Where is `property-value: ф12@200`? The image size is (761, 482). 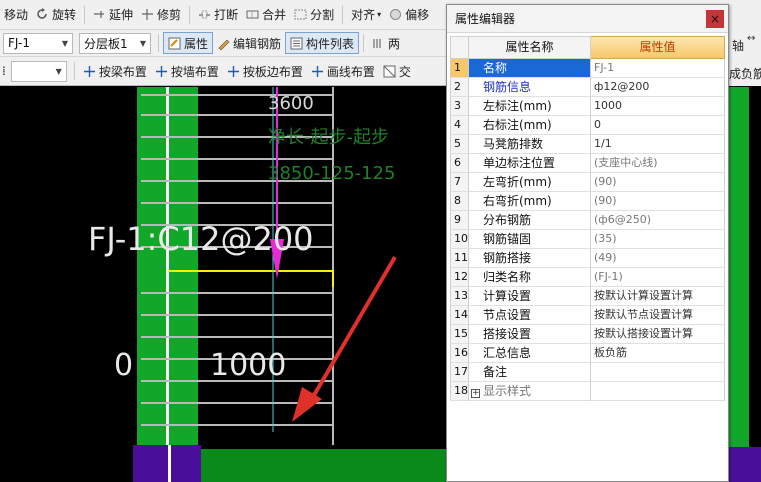 property-value: ф12@200 is located at coordinates (658, 87).